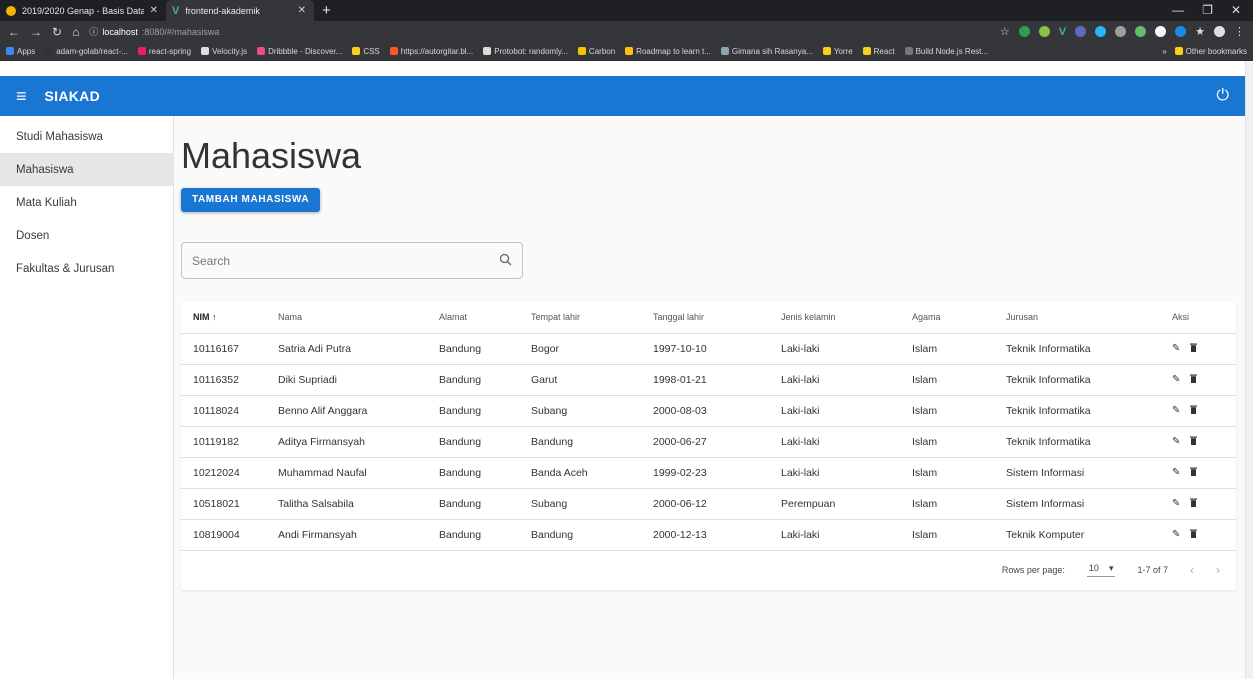  Describe the element at coordinates (164, 51) in the screenshot. I see `bookmark-item: react-spring` at that location.